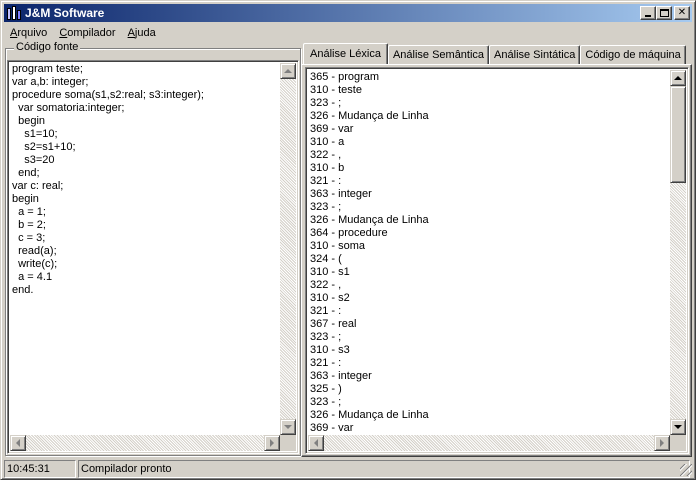  I want to click on lexical-token-item: 324 - (, so click(369, 259).